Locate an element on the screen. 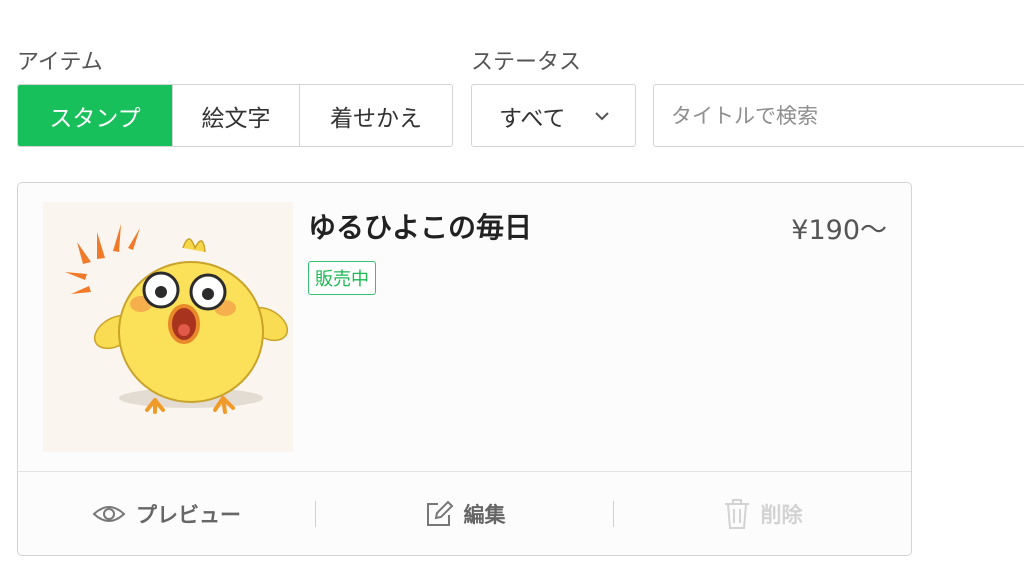 The image size is (1024, 576). sticker-thumbnail is located at coordinates (168, 327).